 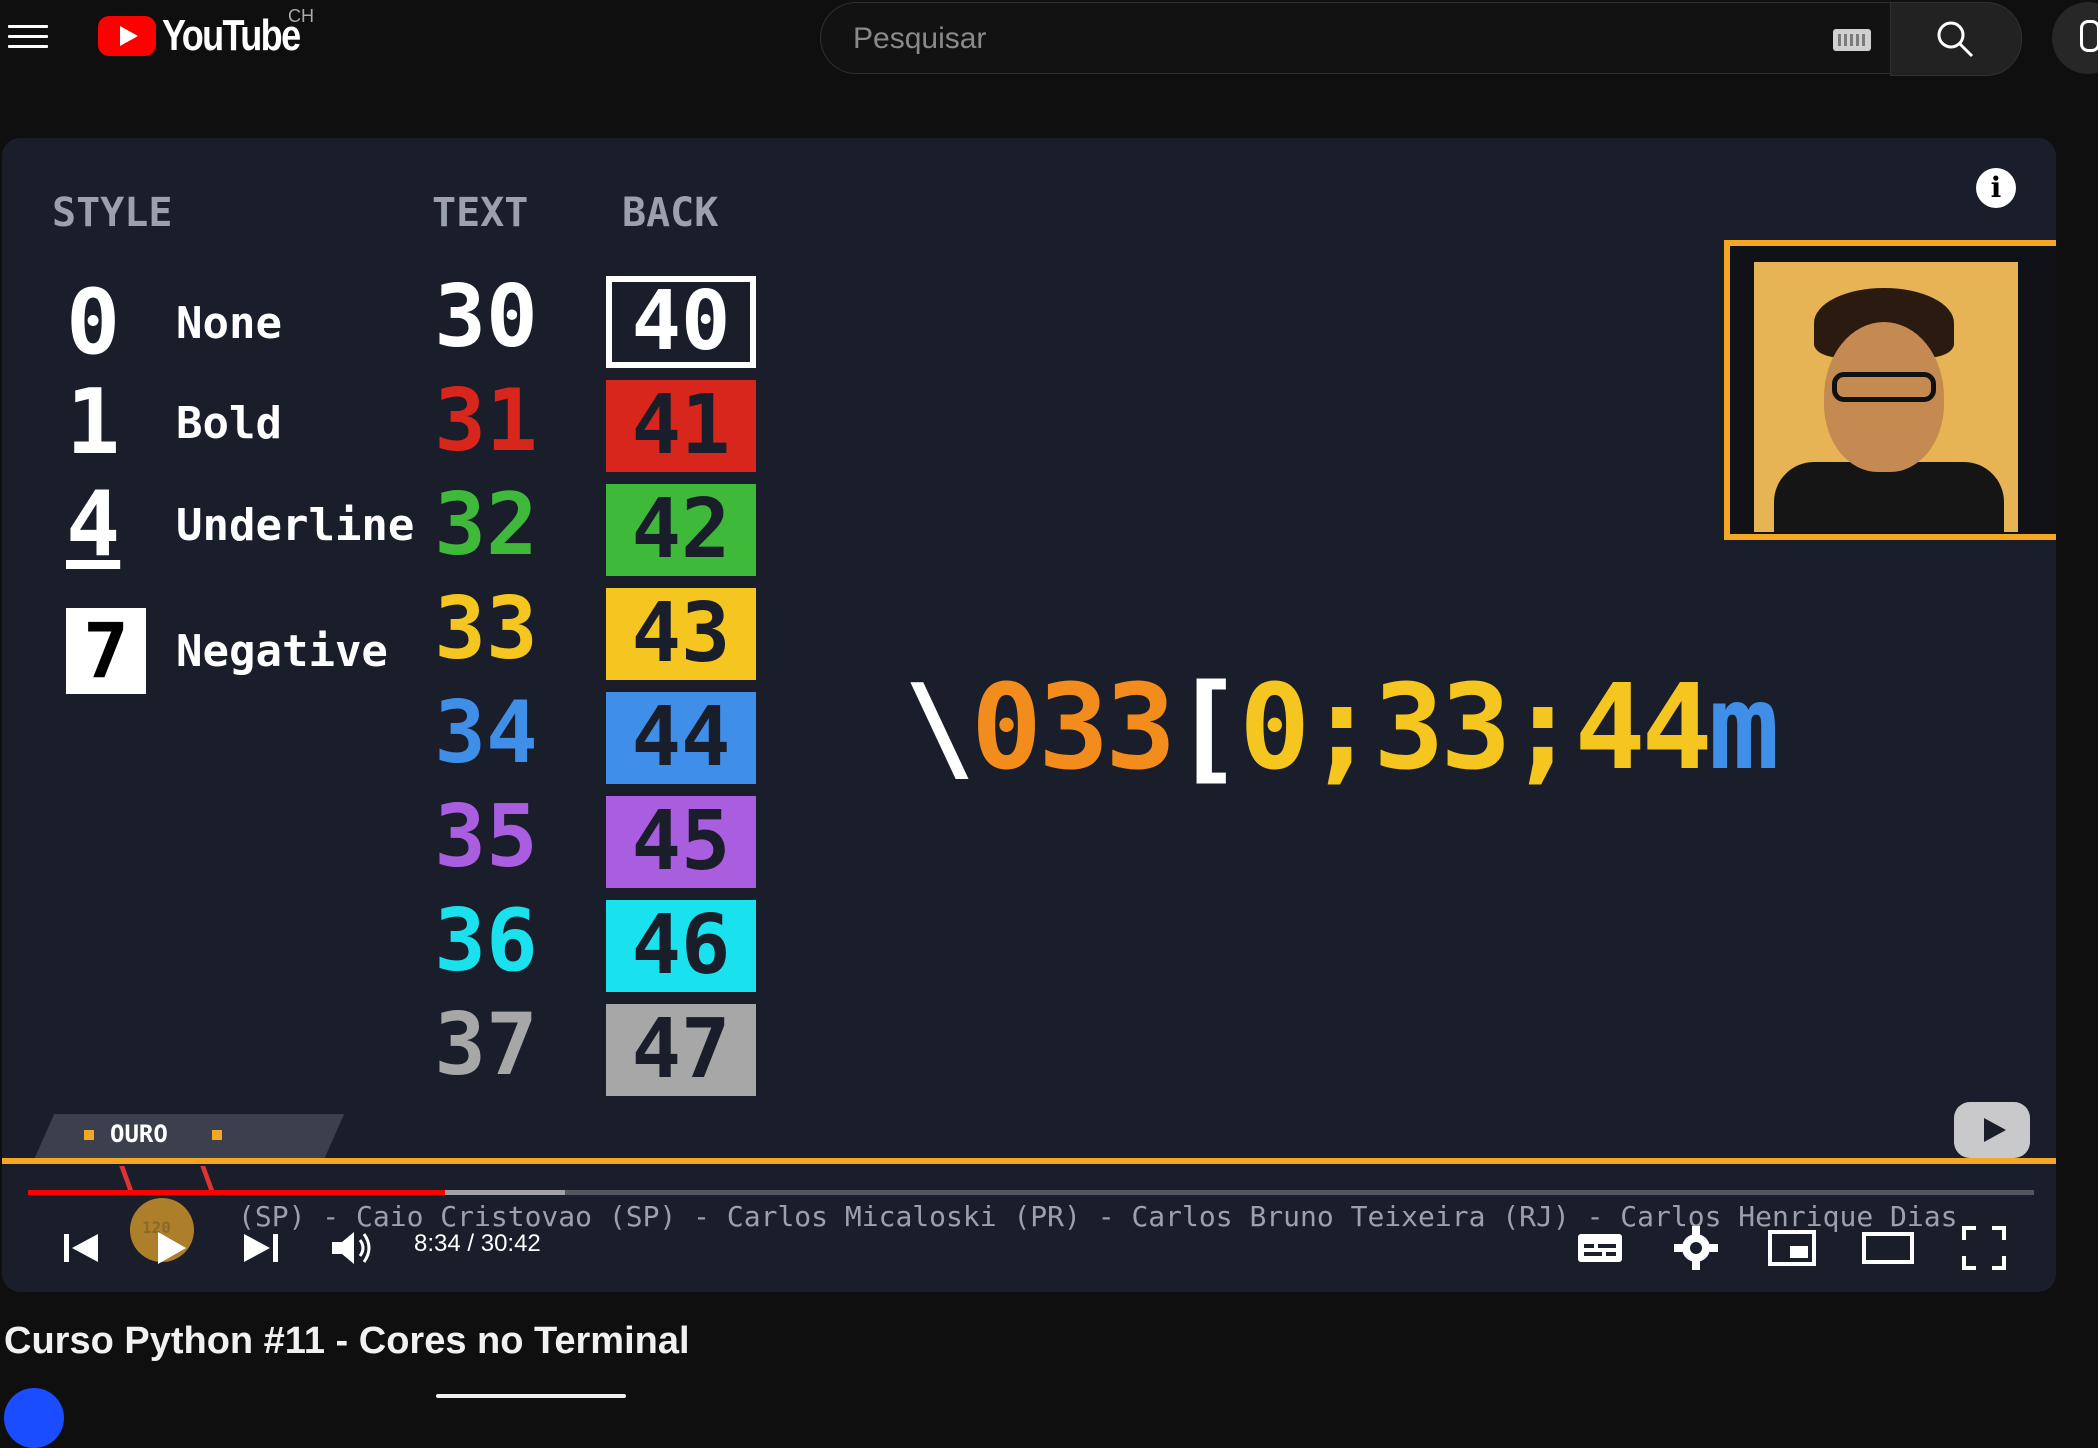 I want to click on search-icon, so click(x=1955, y=39).